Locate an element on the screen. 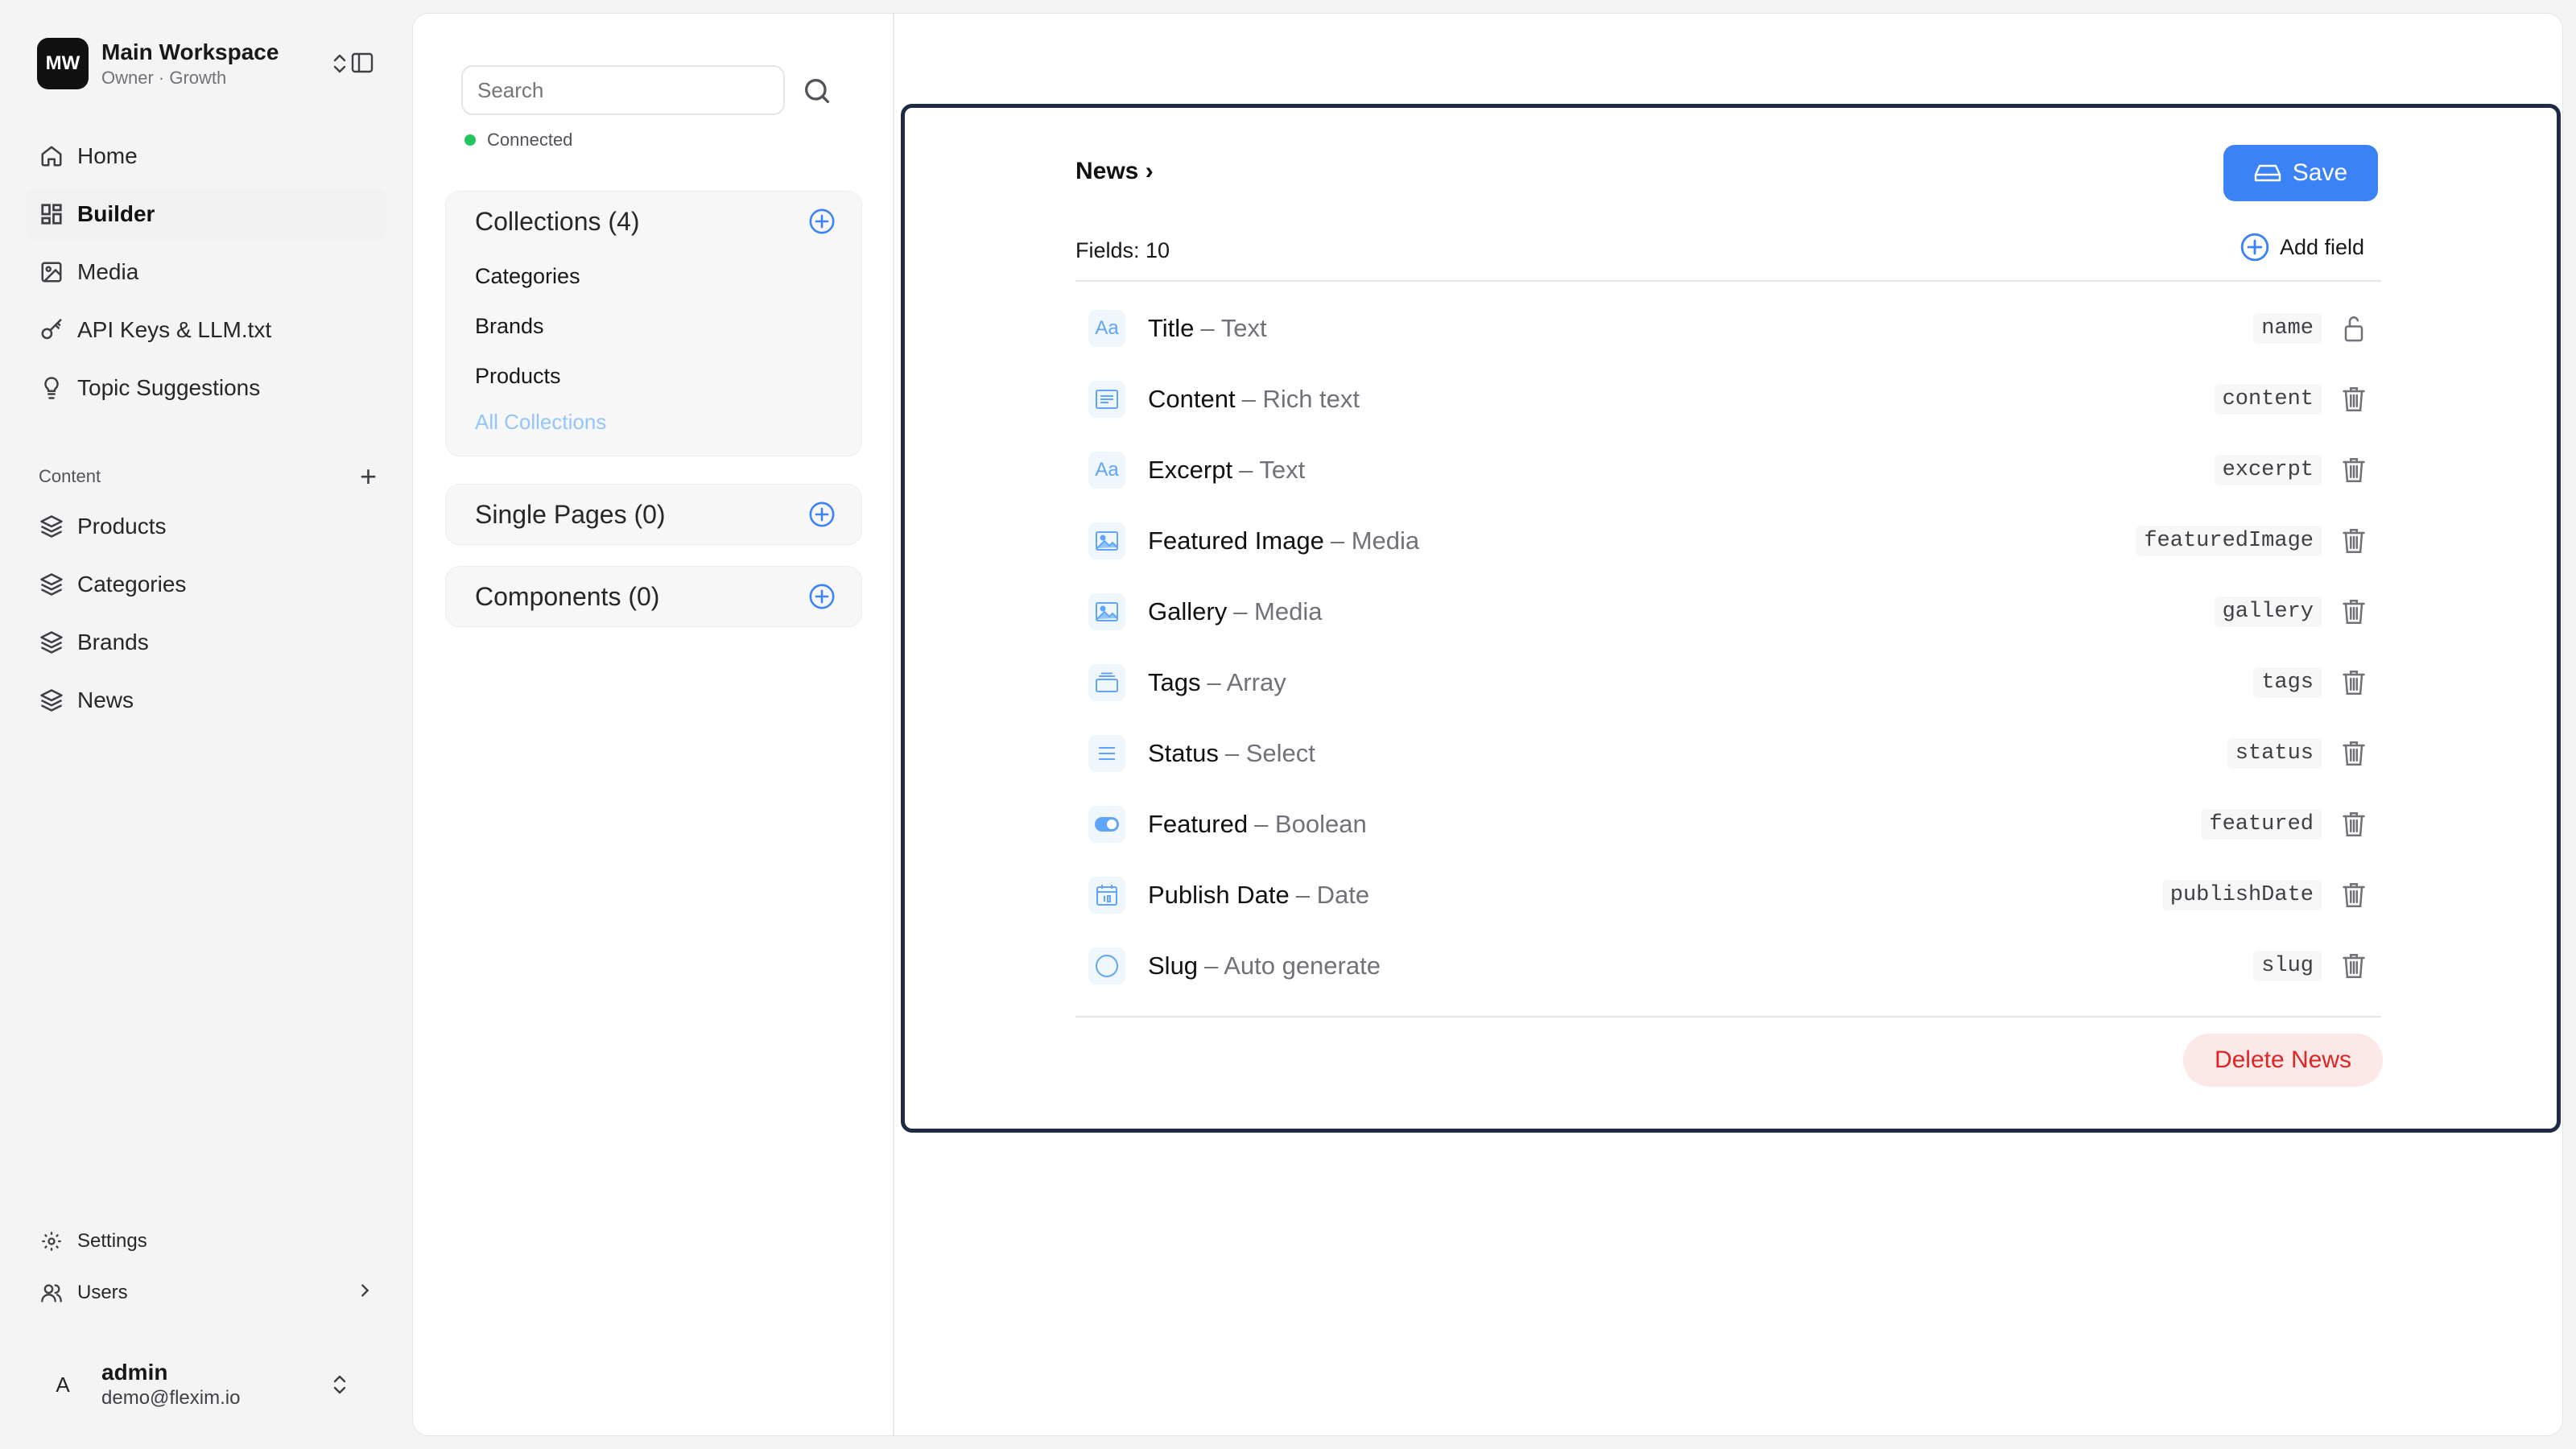 This screenshot has height=1449, width=2576. nav-item-api-keys: API Keys & LLM.txt is located at coordinates (206, 330).